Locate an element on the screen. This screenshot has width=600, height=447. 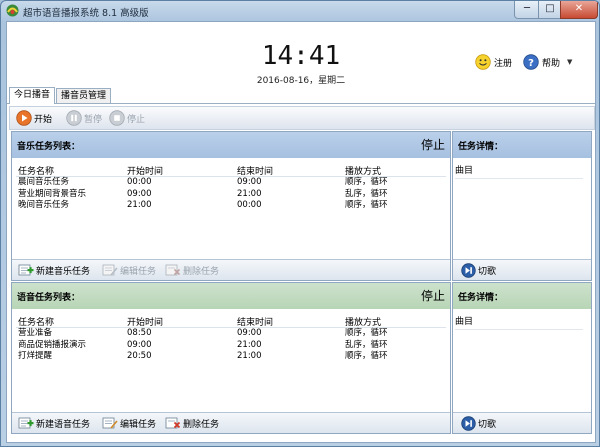
help-icon: ? is located at coordinates (531, 62).